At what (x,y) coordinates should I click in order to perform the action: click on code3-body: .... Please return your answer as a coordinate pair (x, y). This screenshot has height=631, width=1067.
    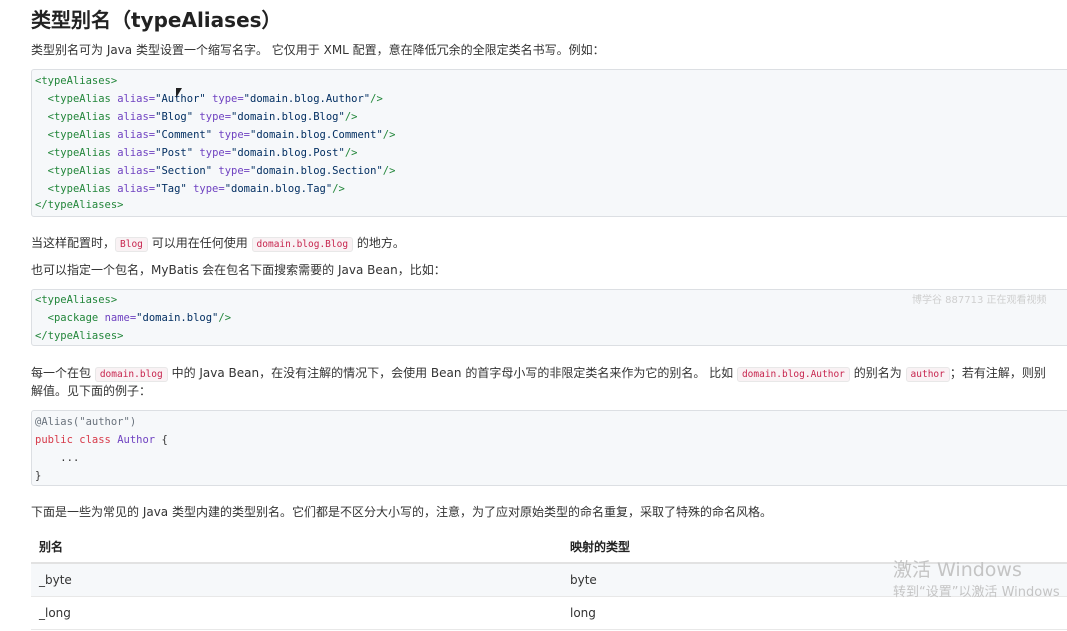
    Looking at the image, I should click on (57, 458).